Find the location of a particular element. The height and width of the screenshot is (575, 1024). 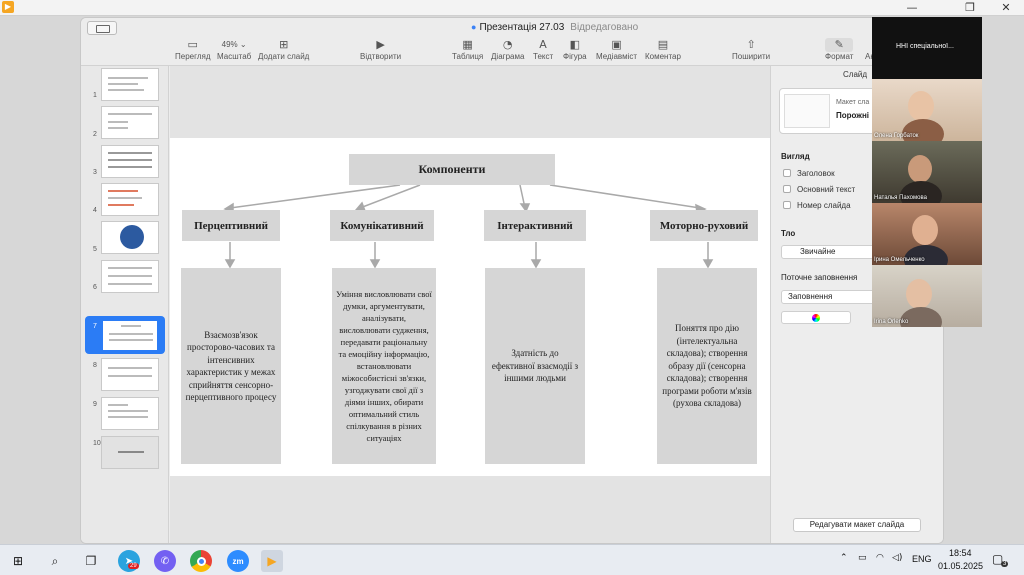

layout-name: Порожні is located at coordinates (853, 115).